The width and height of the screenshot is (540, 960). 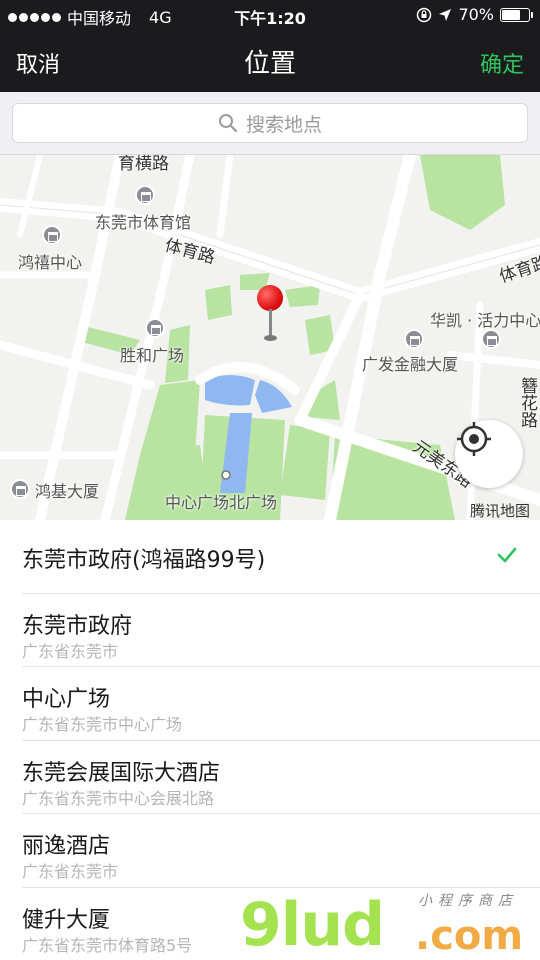 I want to click on location-result-title: 东莞市政府(鸿福路99号), so click(x=144, y=560).